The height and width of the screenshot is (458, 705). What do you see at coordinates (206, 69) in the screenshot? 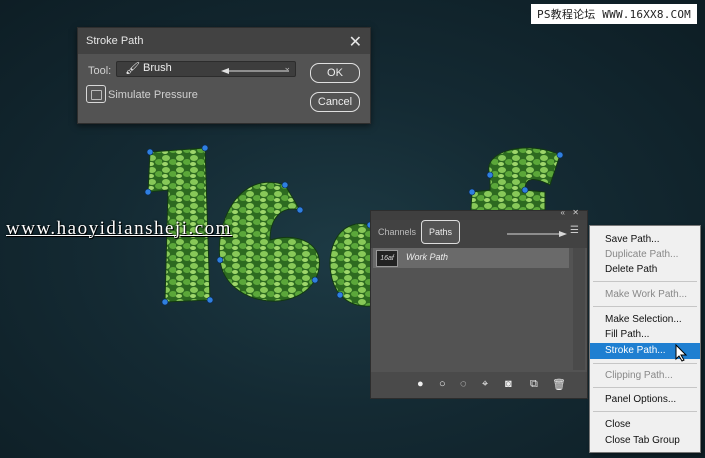
I see `tool-select: 🖌 Brush ⌄` at bounding box center [206, 69].